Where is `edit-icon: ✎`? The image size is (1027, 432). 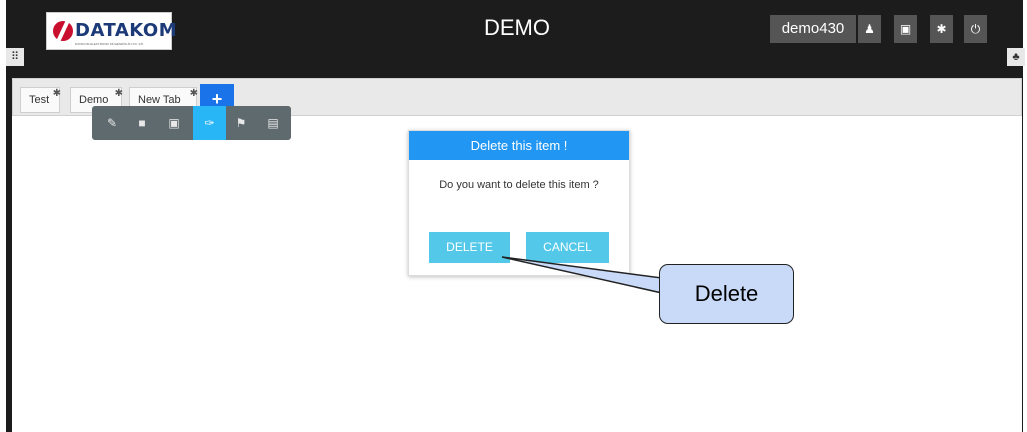 edit-icon: ✎ is located at coordinates (112, 123).